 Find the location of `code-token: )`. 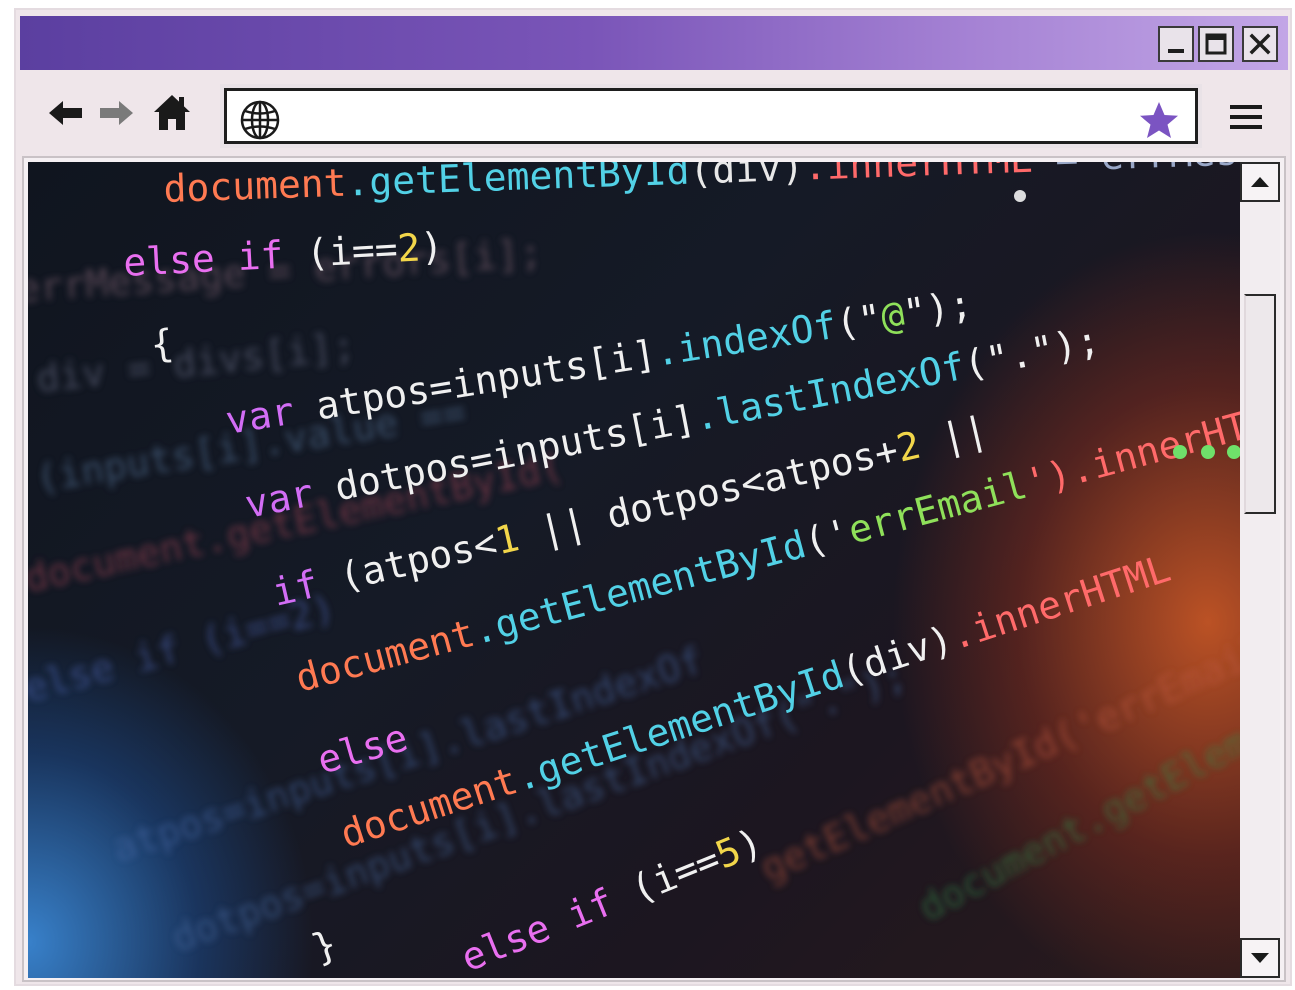

code-token: ) is located at coordinates (431, 246).